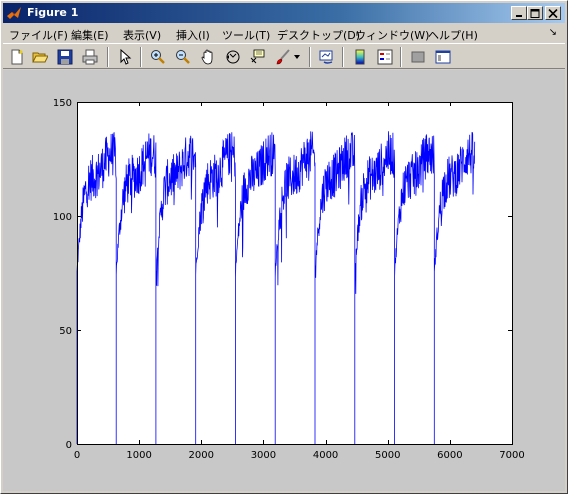 This screenshot has height=494, width=568. Describe the element at coordinates (158, 57) in the screenshot. I see `zoom-in-icon` at that location.